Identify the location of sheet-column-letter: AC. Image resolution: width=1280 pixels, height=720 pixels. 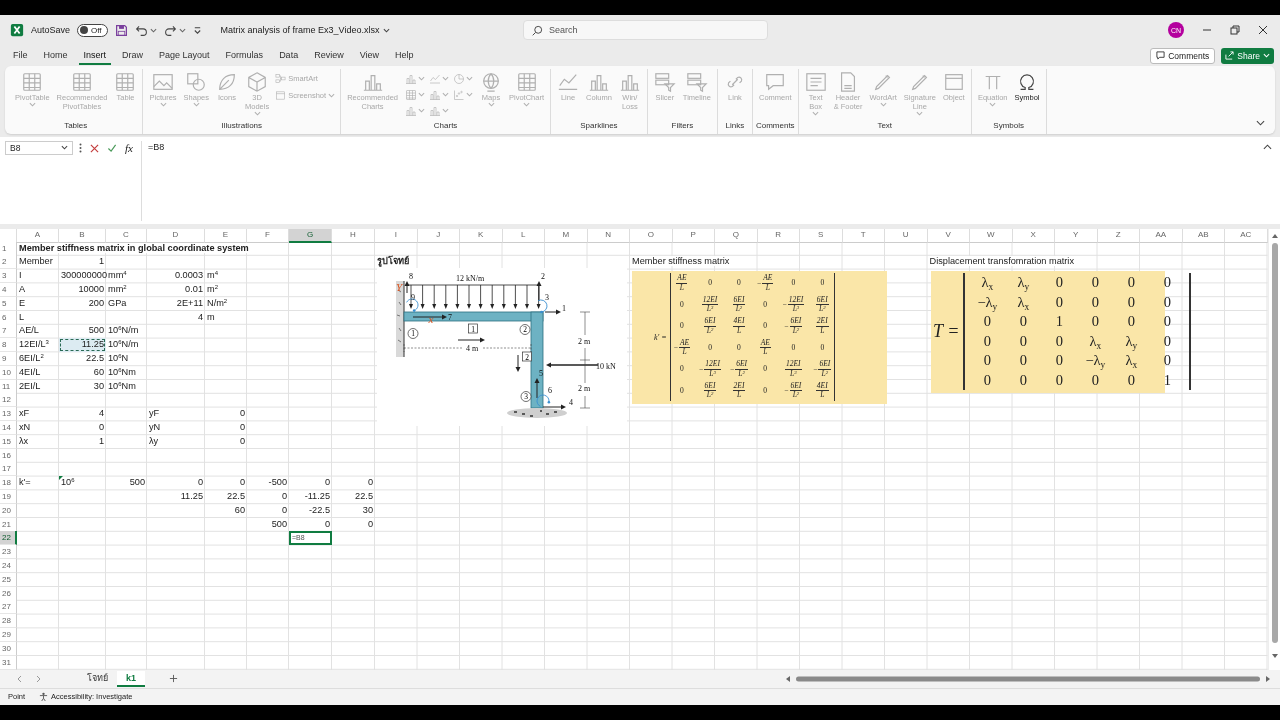
(1246, 235).